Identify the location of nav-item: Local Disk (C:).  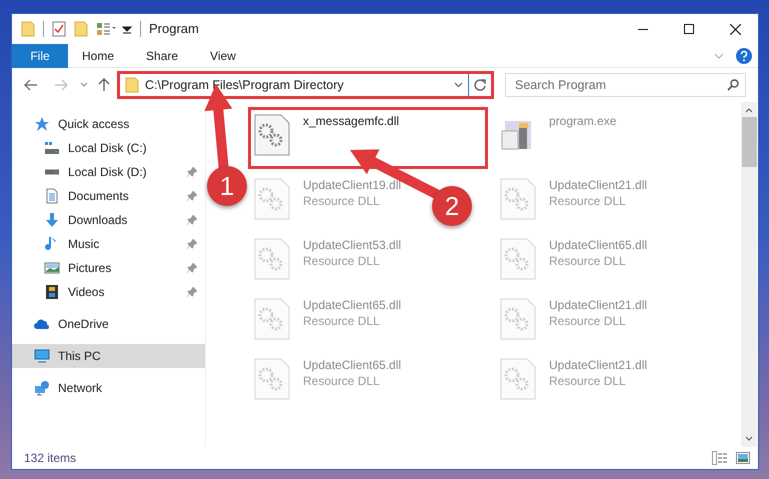
(108, 148).